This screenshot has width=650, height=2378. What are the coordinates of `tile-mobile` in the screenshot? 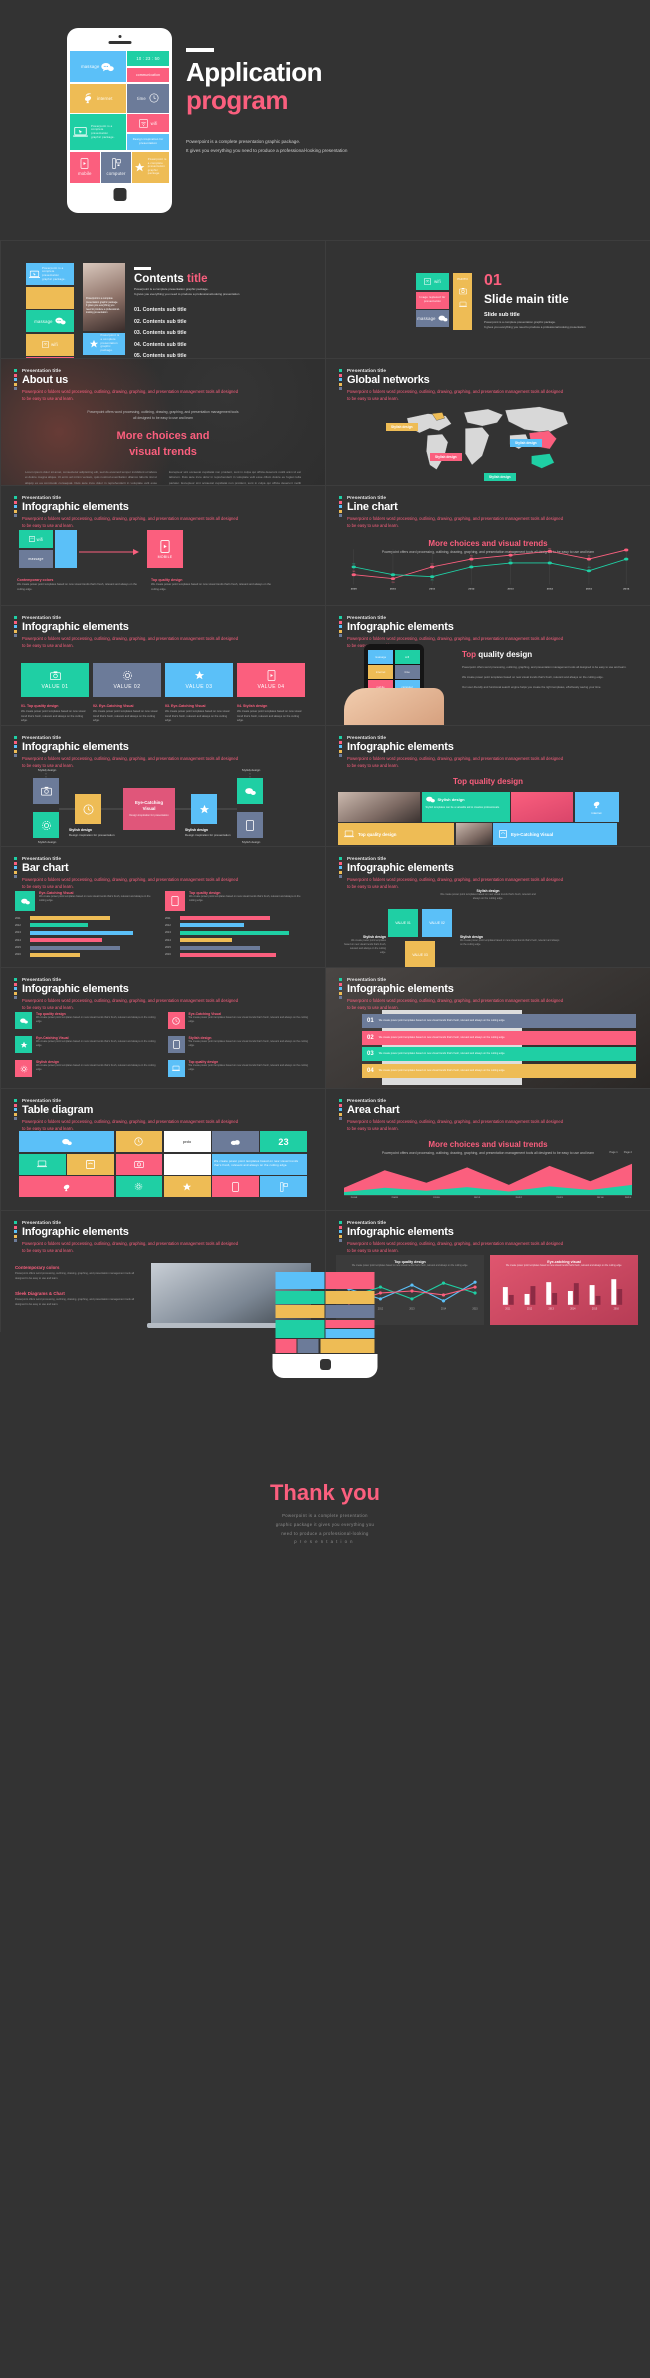 It's located at (235, 1186).